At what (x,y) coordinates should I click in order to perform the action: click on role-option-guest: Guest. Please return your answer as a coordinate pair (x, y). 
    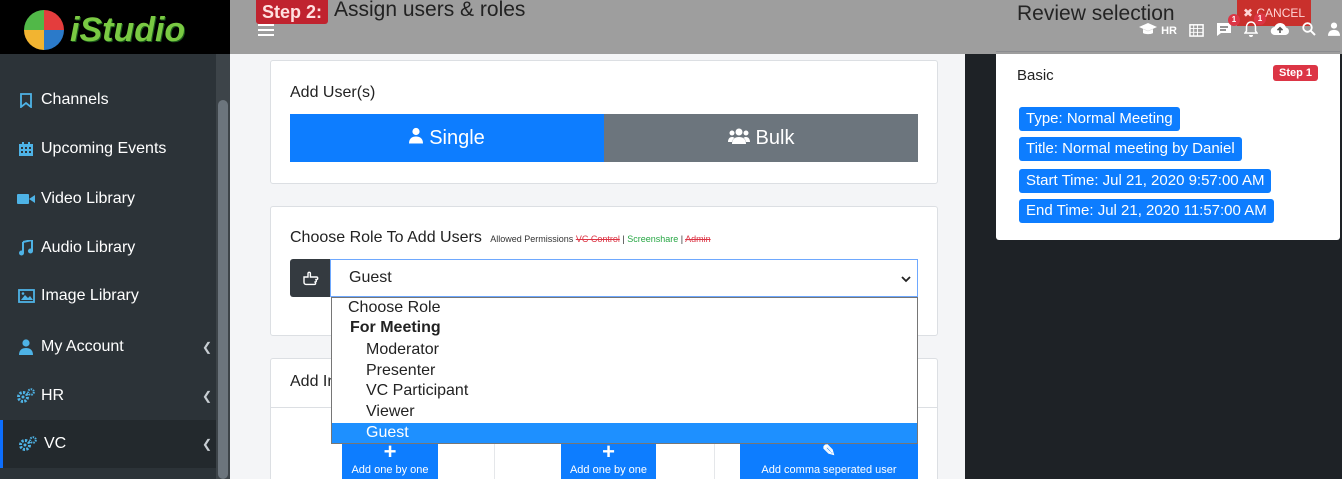
    Looking at the image, I should click on (624, 433).